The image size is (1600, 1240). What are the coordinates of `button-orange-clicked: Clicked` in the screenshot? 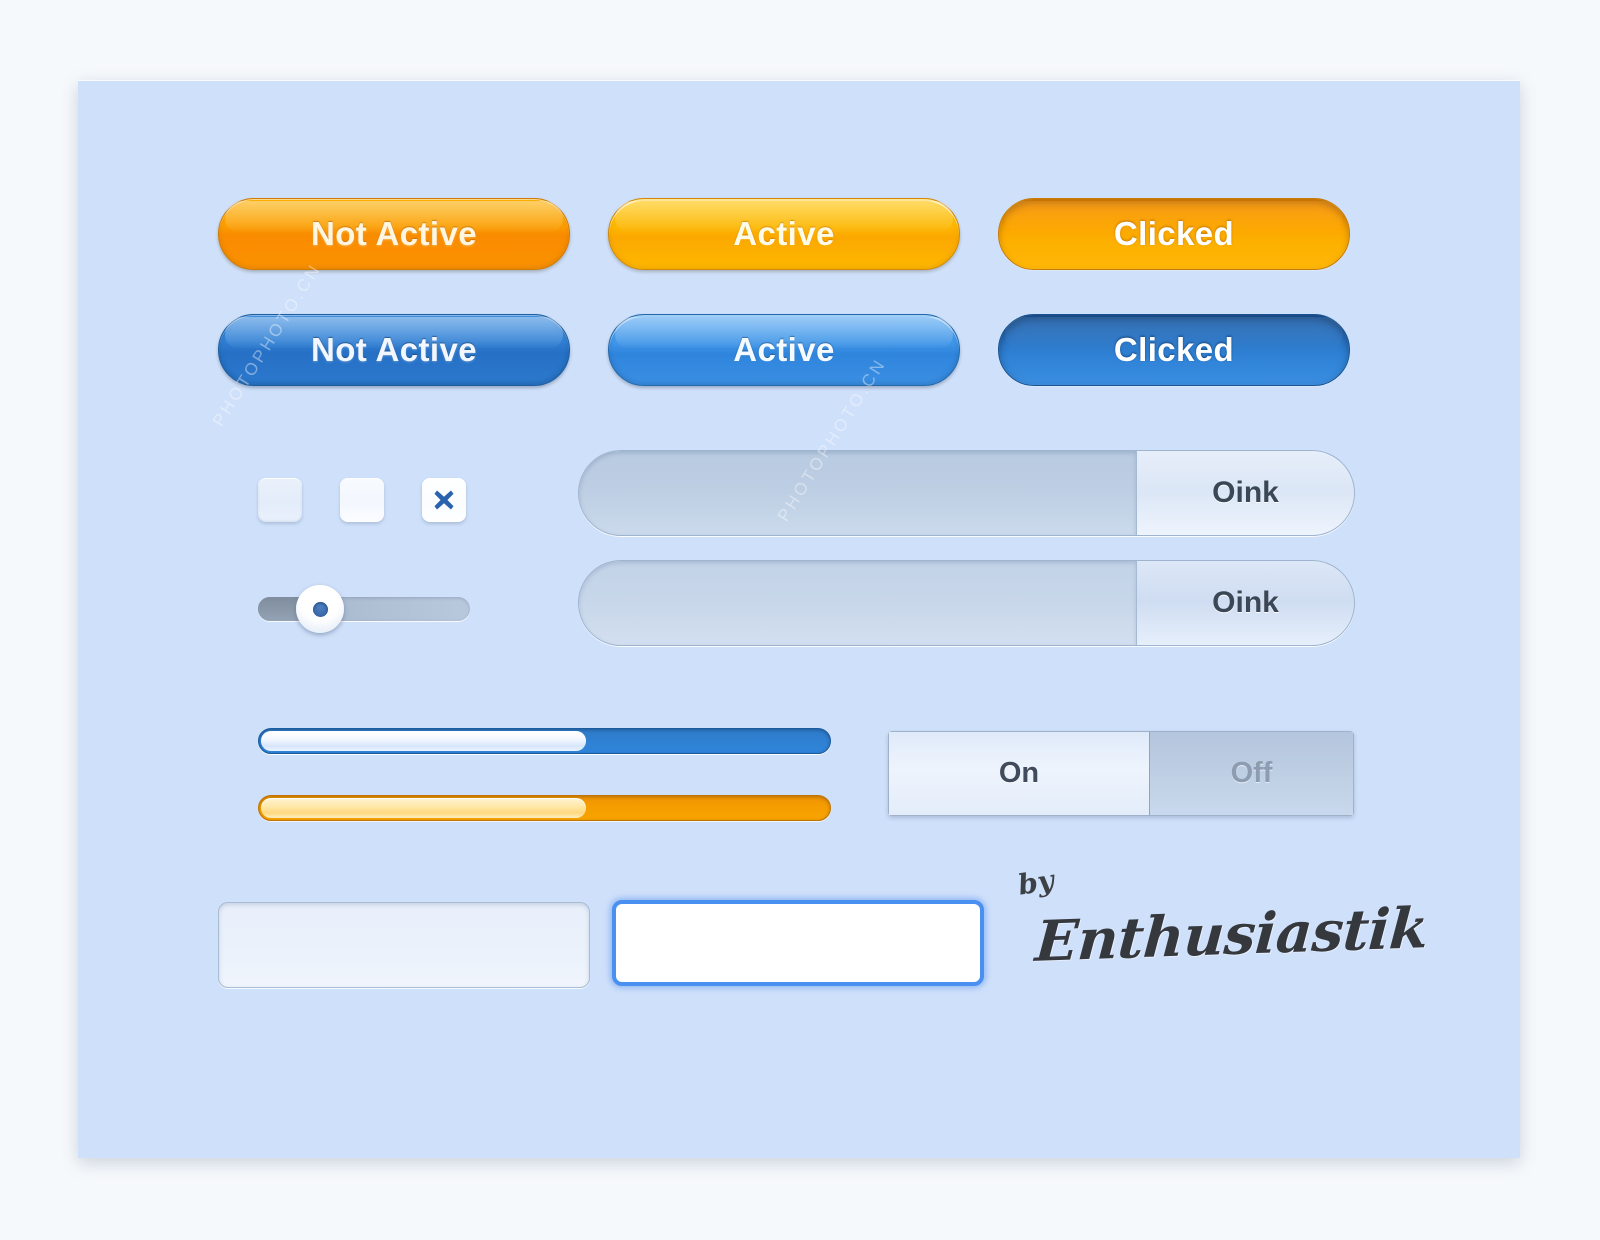 It's located at (1174, 234).